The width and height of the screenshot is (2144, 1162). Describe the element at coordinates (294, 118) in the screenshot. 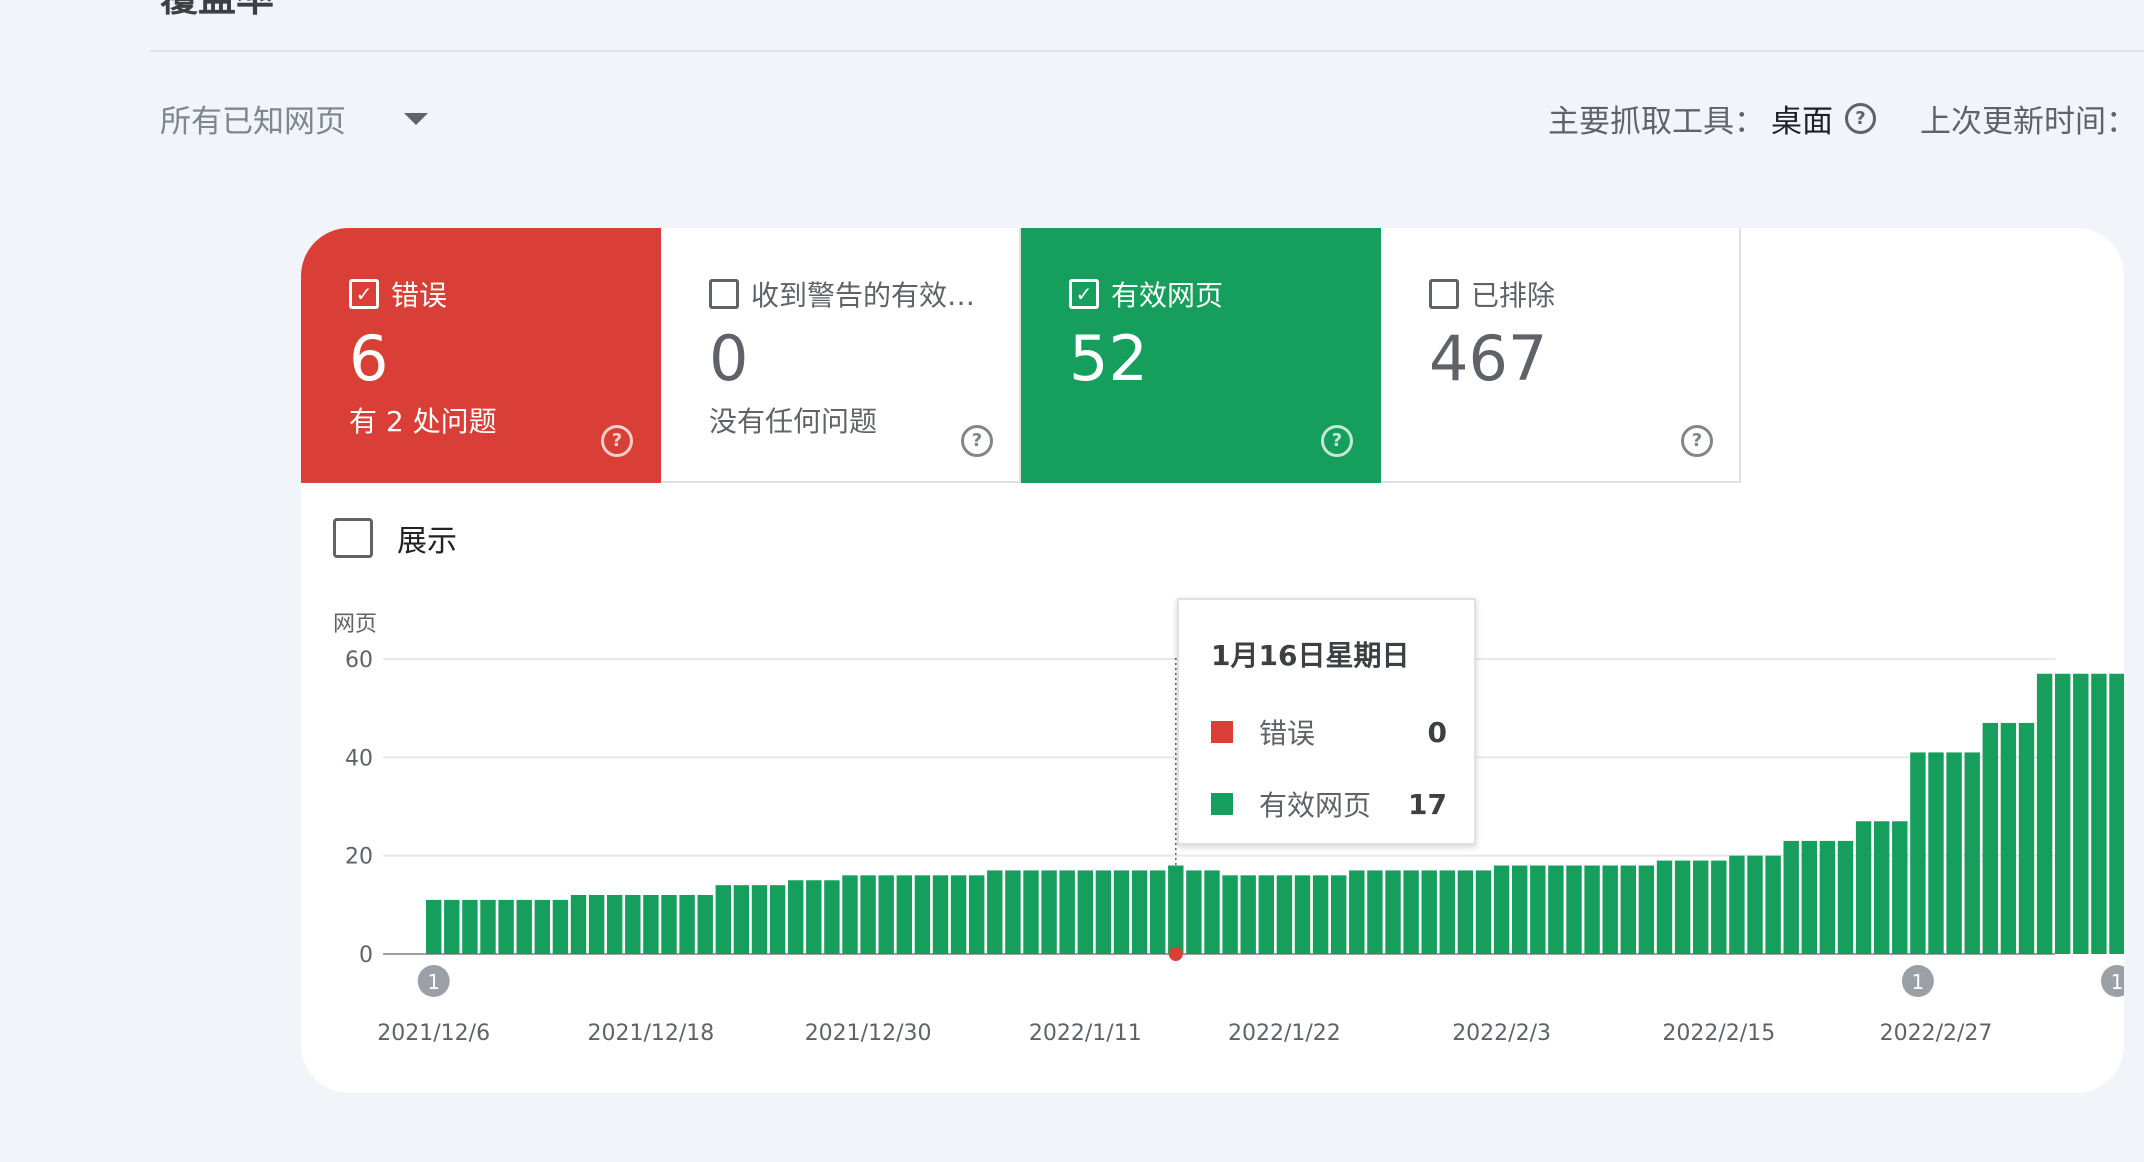

I see `page-filter-dropdown: 所有已知网页` at that location.